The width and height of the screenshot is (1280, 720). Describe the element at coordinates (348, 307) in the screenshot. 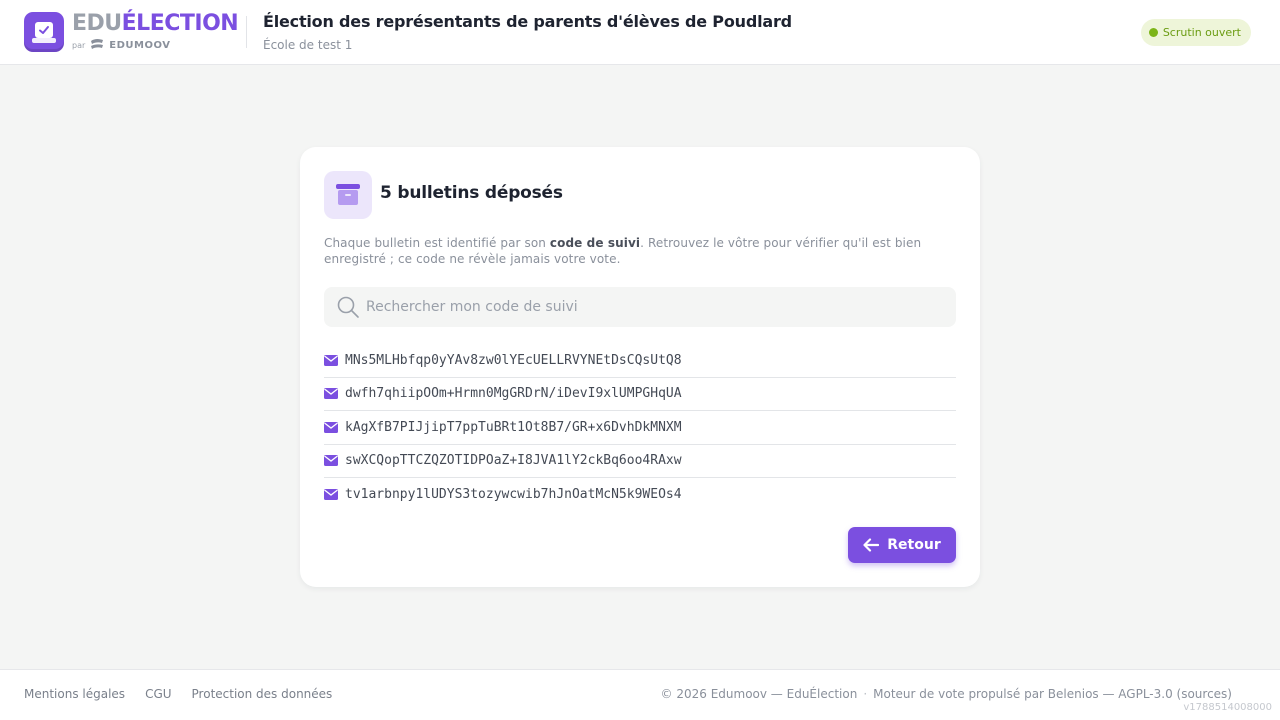

I see `search-icon` at that location.